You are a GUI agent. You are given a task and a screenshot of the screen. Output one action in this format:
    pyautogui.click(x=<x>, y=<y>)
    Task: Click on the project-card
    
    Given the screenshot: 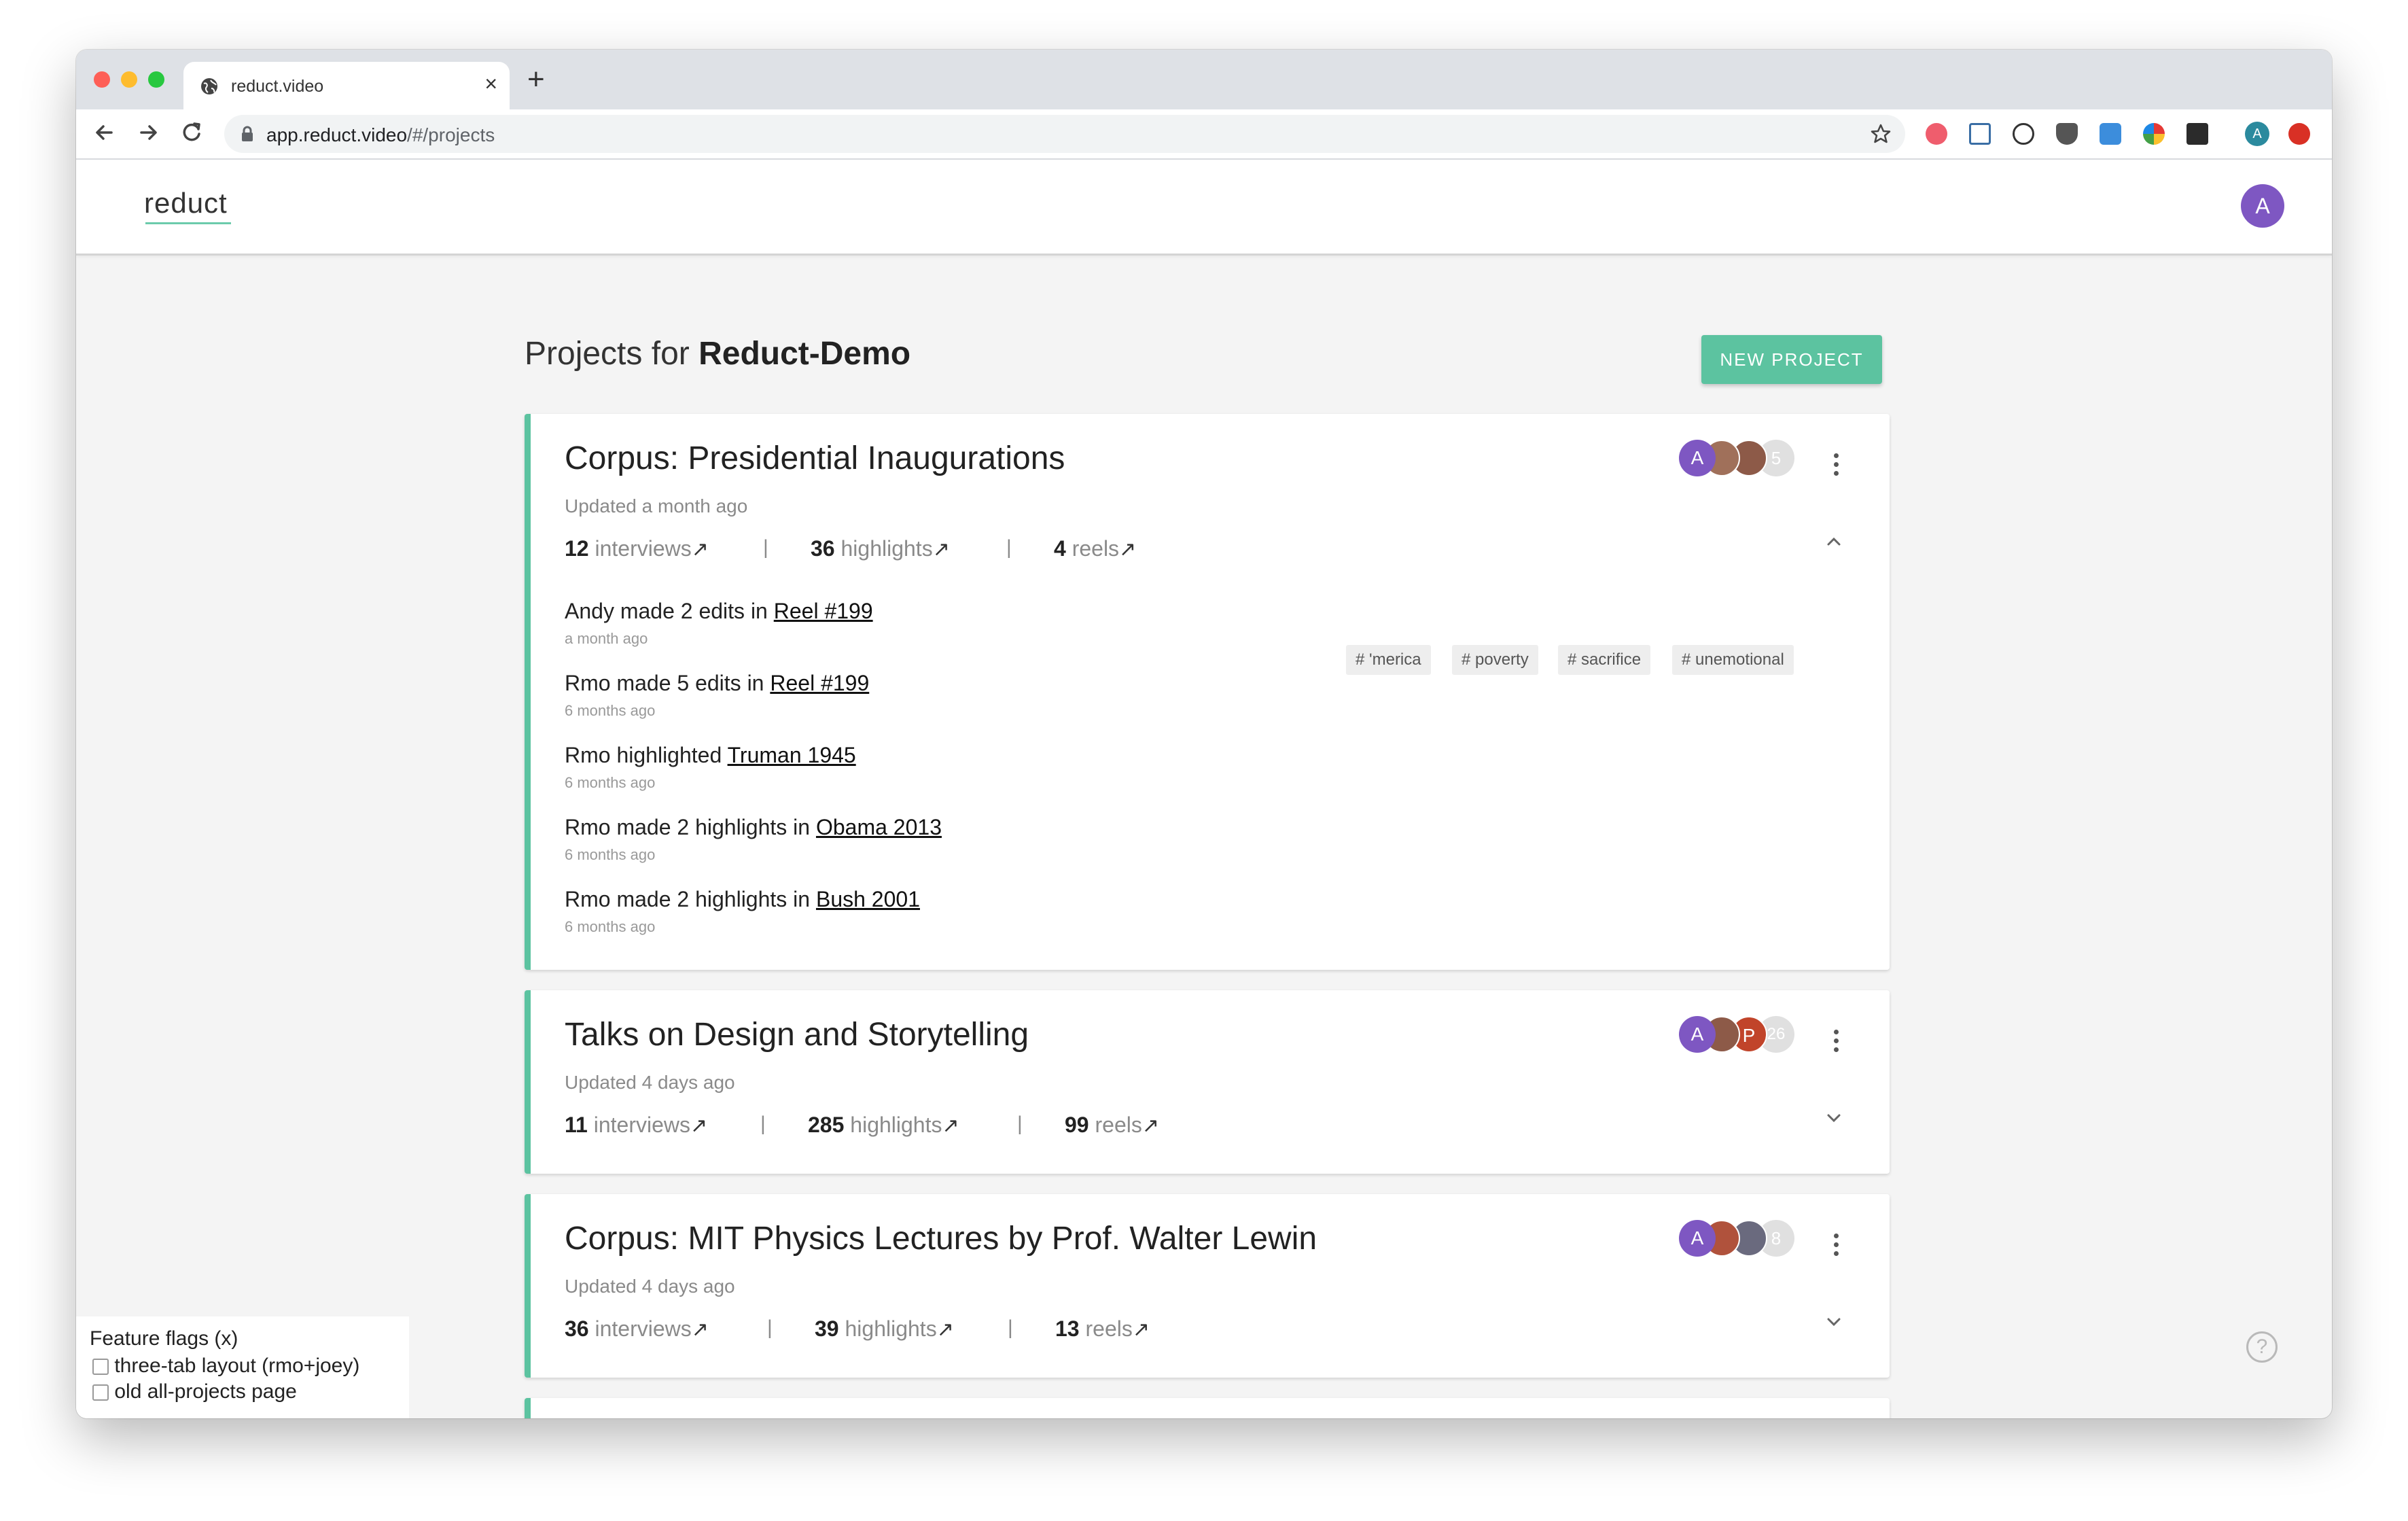 What is the action you would take?
    pyautogui.click(x=1207, y=1408)
    